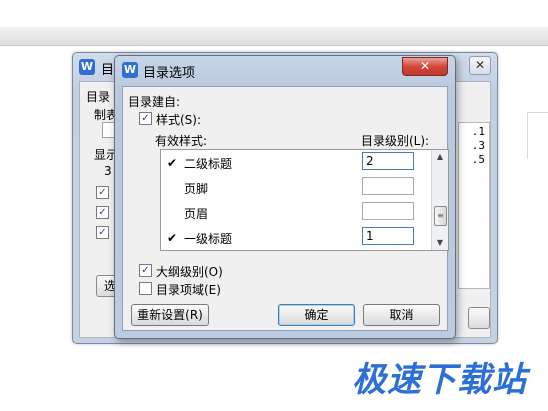 The image size is (548, 411). I want to click on site-watermark: 极速下载站, so click(439, 380).